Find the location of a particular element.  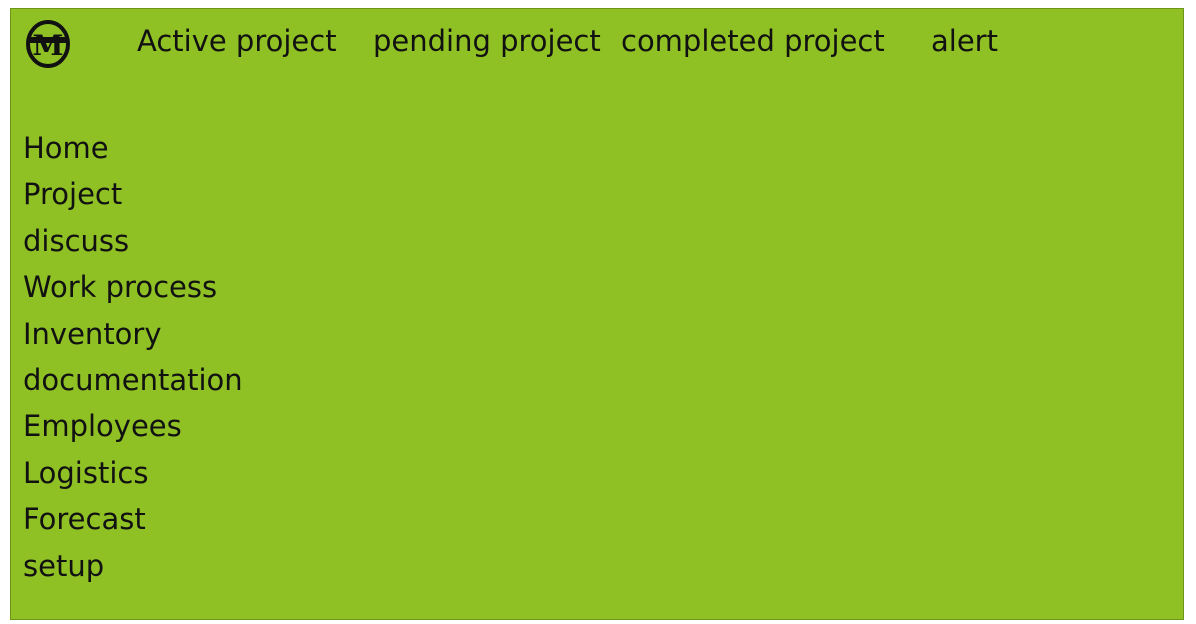

m-logo-icon: M is located at coordinates (48, 43).